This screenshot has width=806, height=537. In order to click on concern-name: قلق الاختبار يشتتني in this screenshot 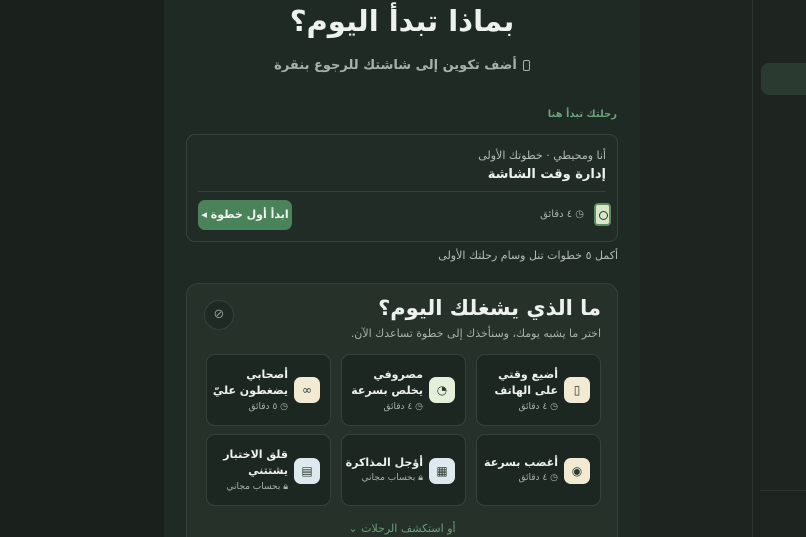, I will do `click(255, 462)`.